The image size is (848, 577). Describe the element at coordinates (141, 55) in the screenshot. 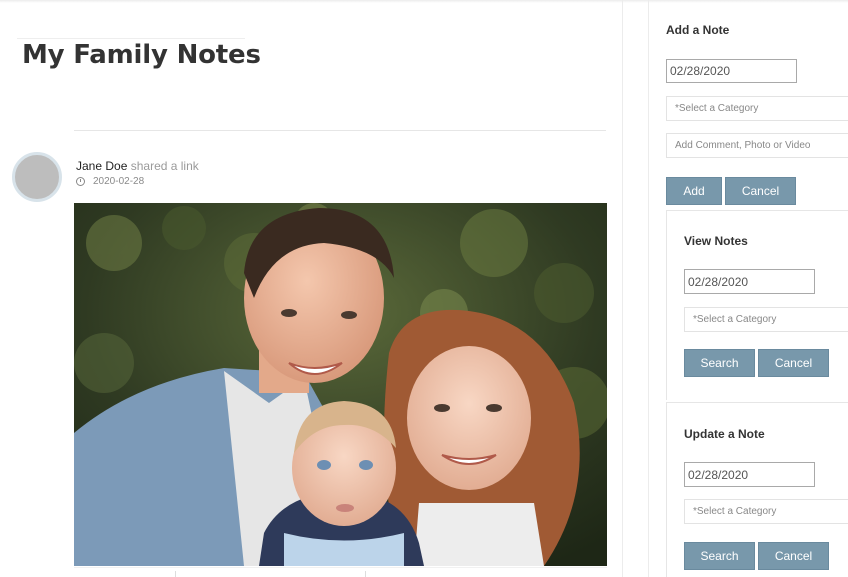

I see `page-title: My Family Notes` at that location.